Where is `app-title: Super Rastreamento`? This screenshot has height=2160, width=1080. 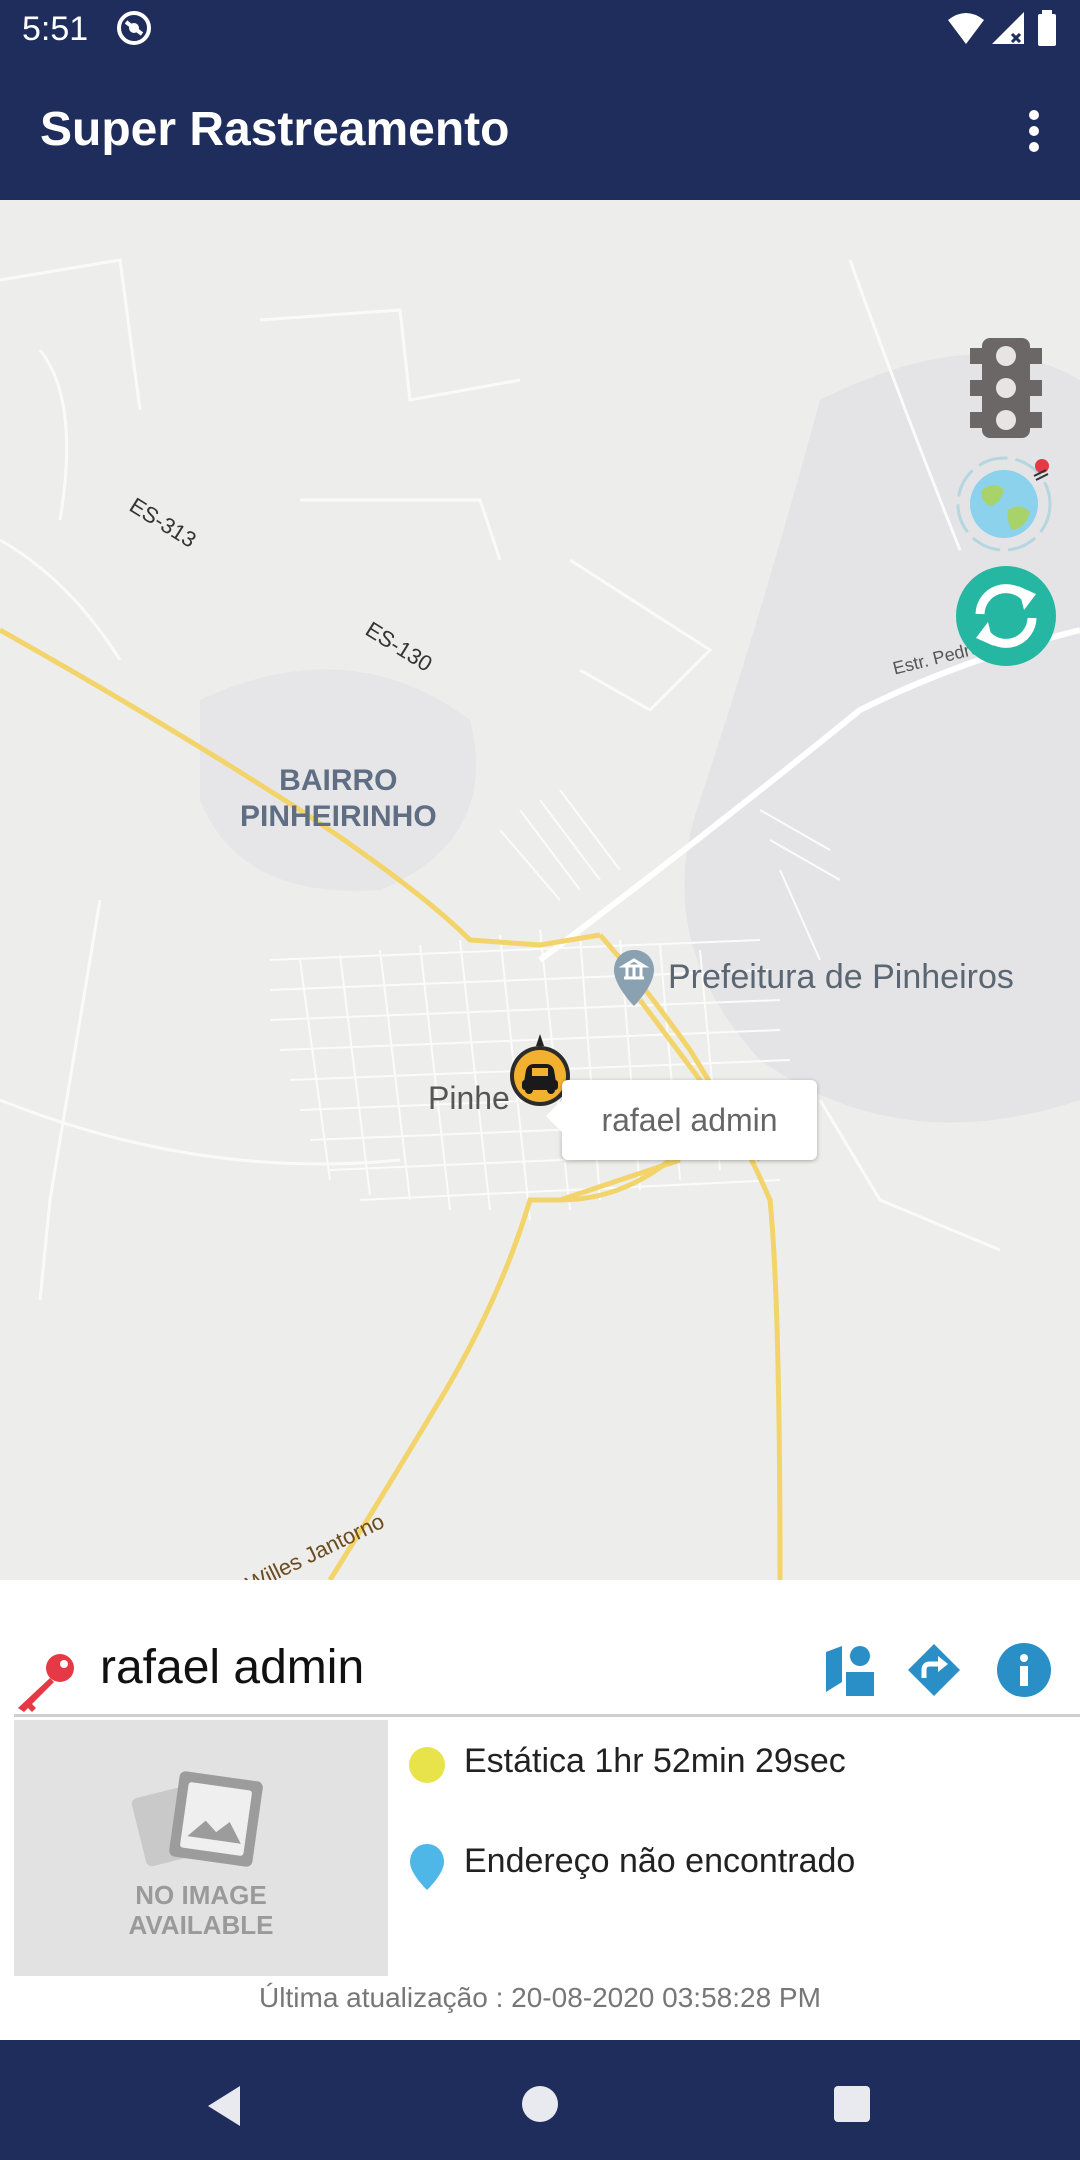
app-title: Super Rastreamento is located at coordinates (275, 129).